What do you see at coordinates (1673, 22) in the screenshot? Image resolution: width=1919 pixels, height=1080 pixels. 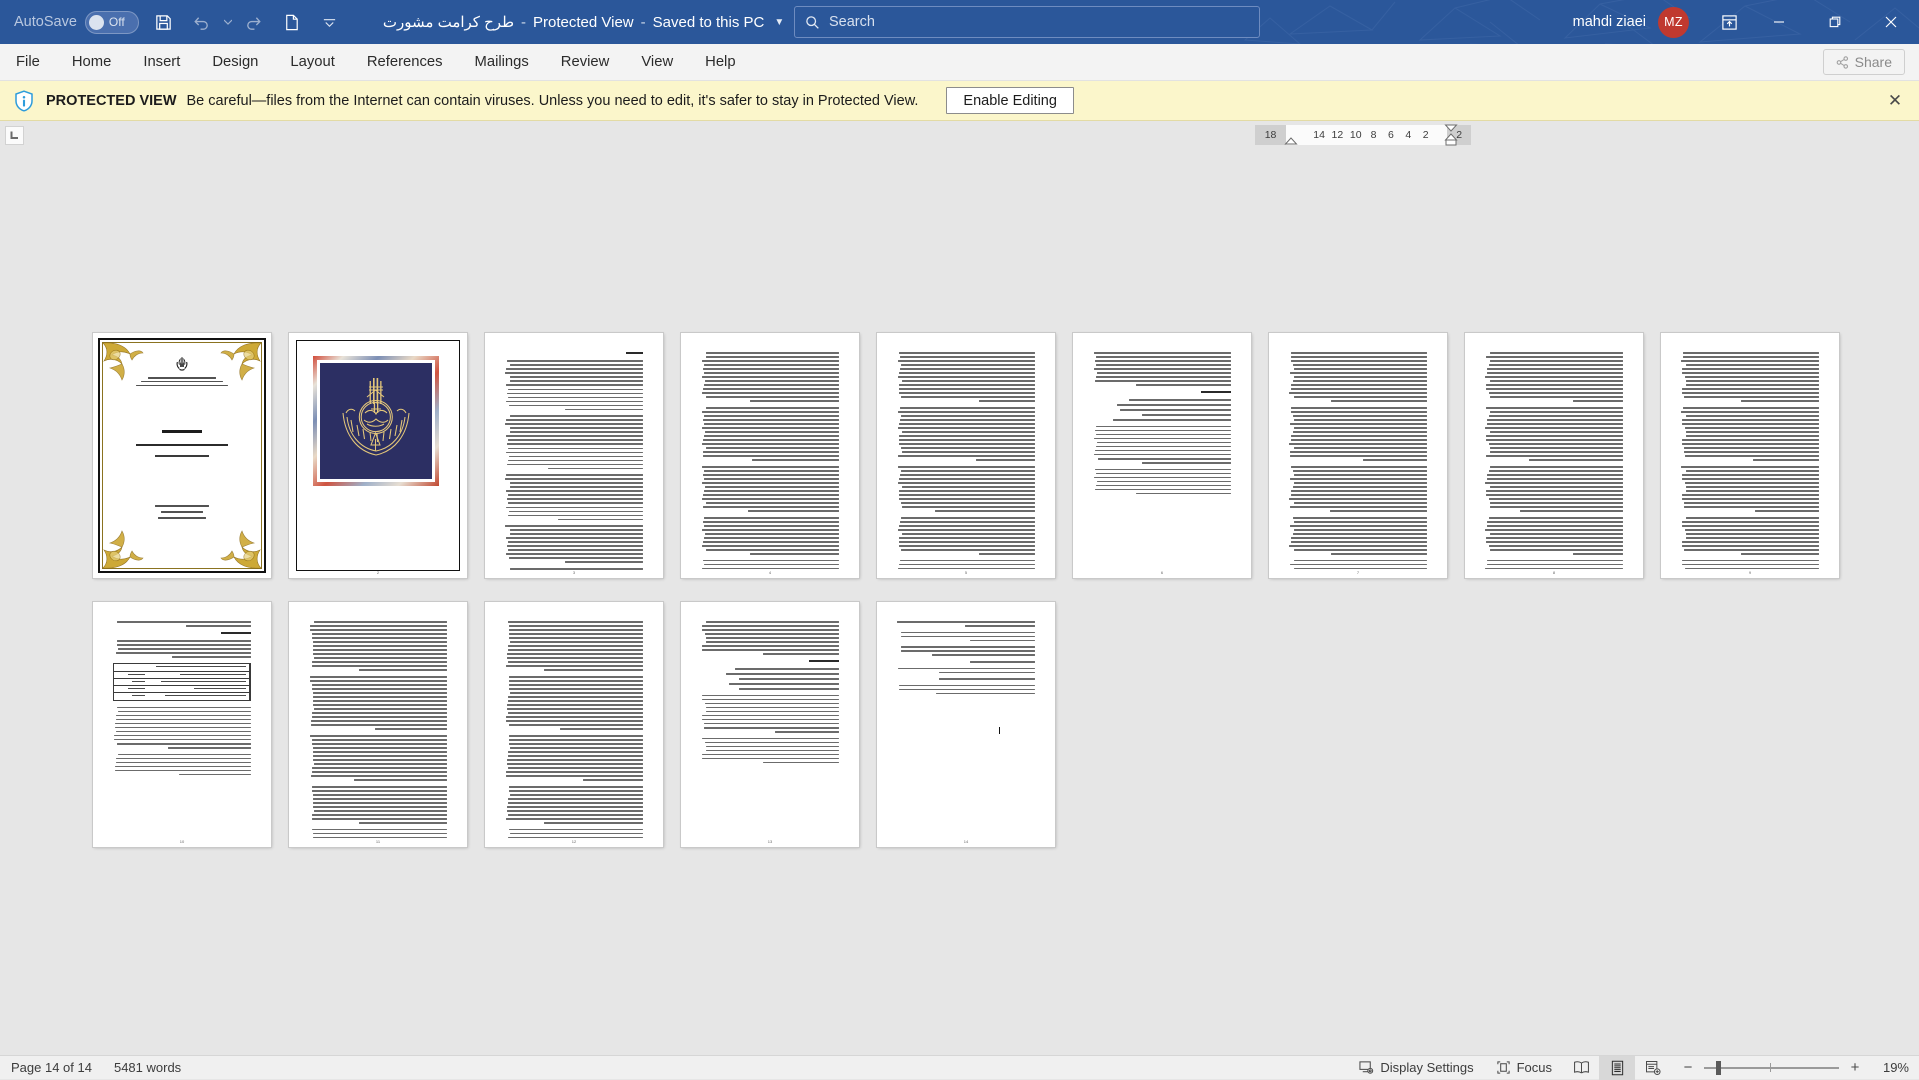 I see `avatar: MZ` at bounding box center [1673, 22].